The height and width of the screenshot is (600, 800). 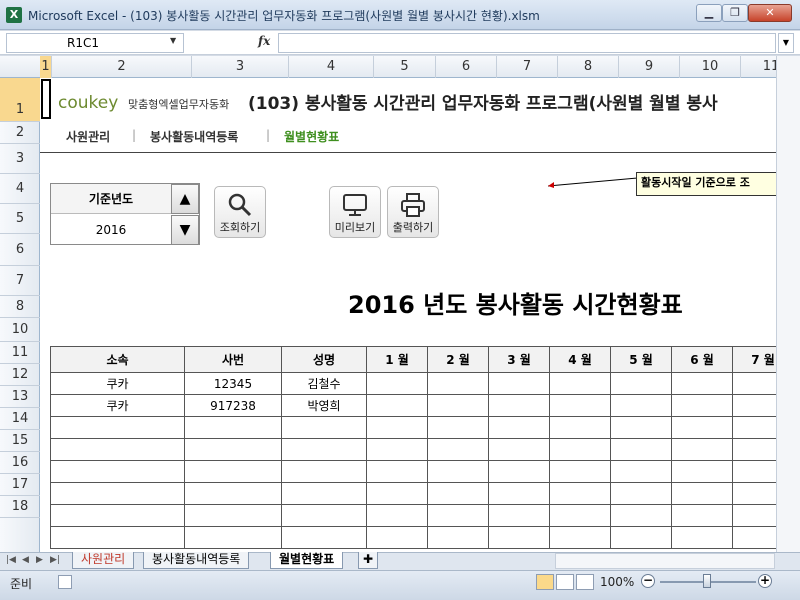 I want to click on last-sheet-icon: ▶|, so click(x=55, y=560).